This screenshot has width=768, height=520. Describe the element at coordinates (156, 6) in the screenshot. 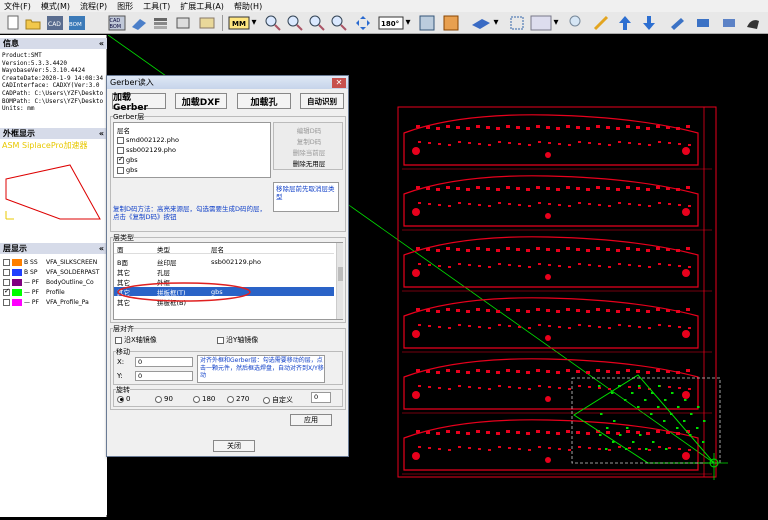

I see `menu-tools: 工具(T)` at that location.